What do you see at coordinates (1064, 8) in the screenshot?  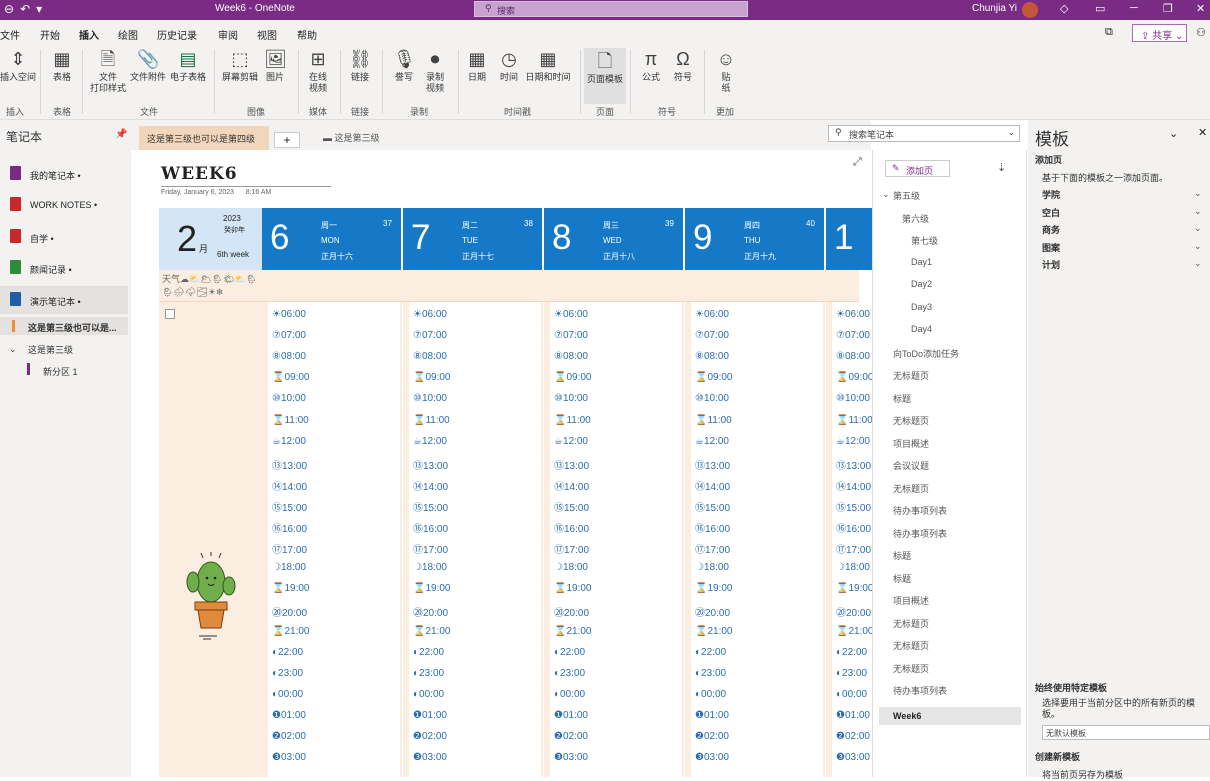 I see `diamond-icon: ◇` at bounding box center [1064, 8].